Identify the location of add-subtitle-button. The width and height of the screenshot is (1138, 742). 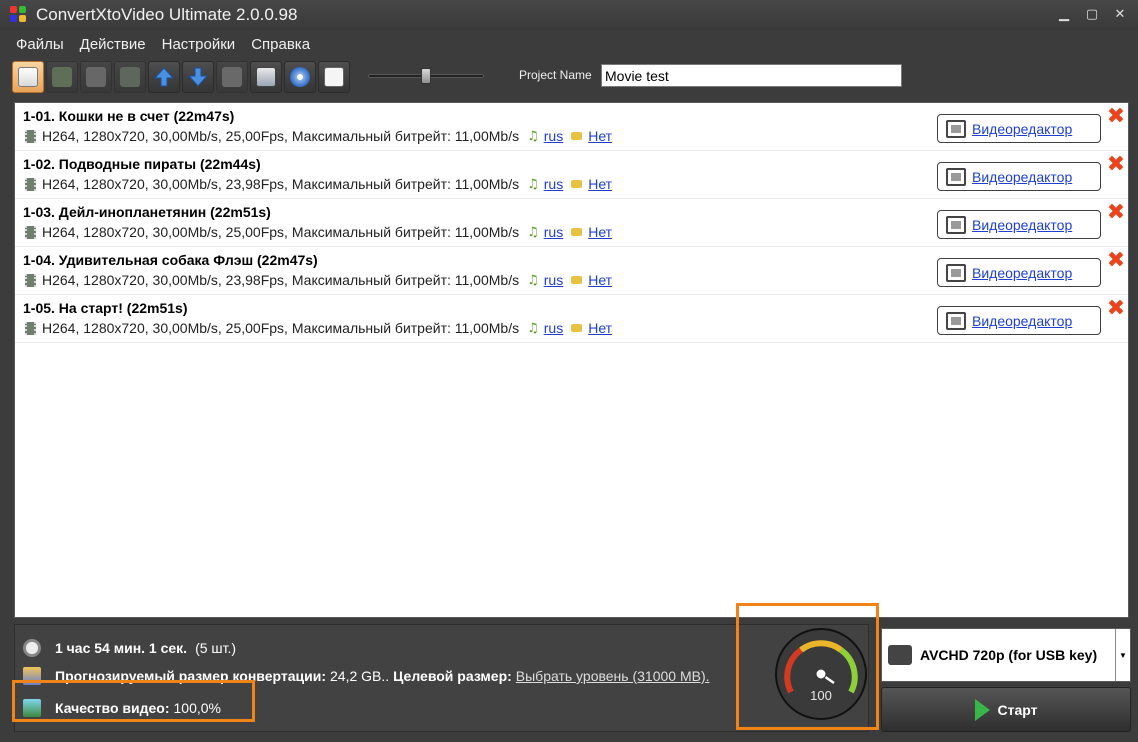
(96, 77).